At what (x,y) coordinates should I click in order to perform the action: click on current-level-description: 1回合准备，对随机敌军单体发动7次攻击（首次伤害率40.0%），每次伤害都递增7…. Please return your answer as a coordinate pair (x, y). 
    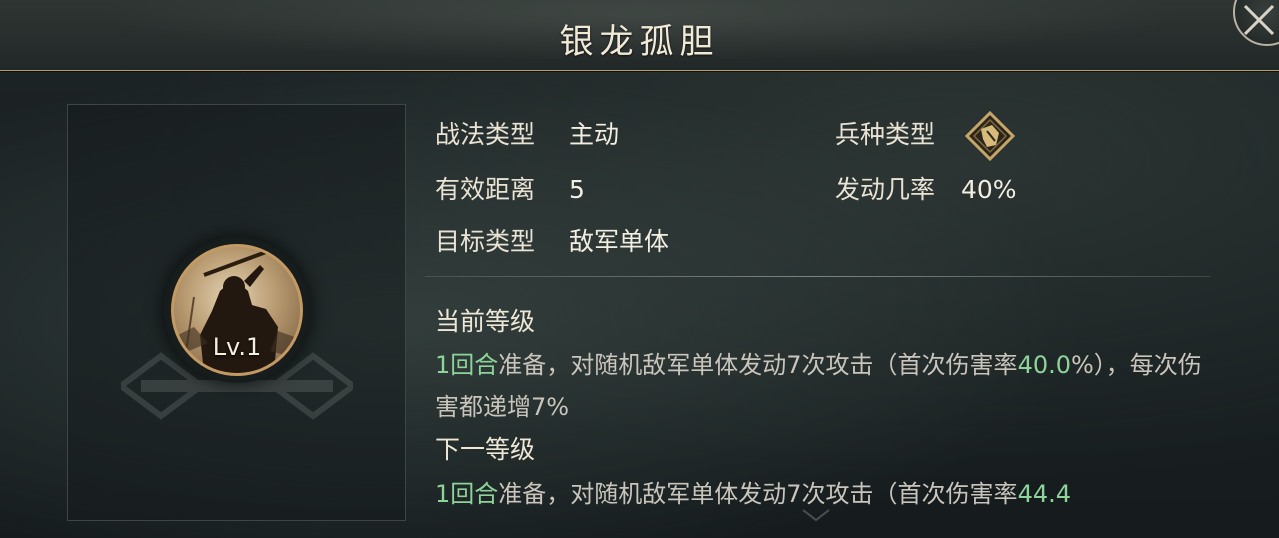
    Looking at the image, I should click on (818, 386).